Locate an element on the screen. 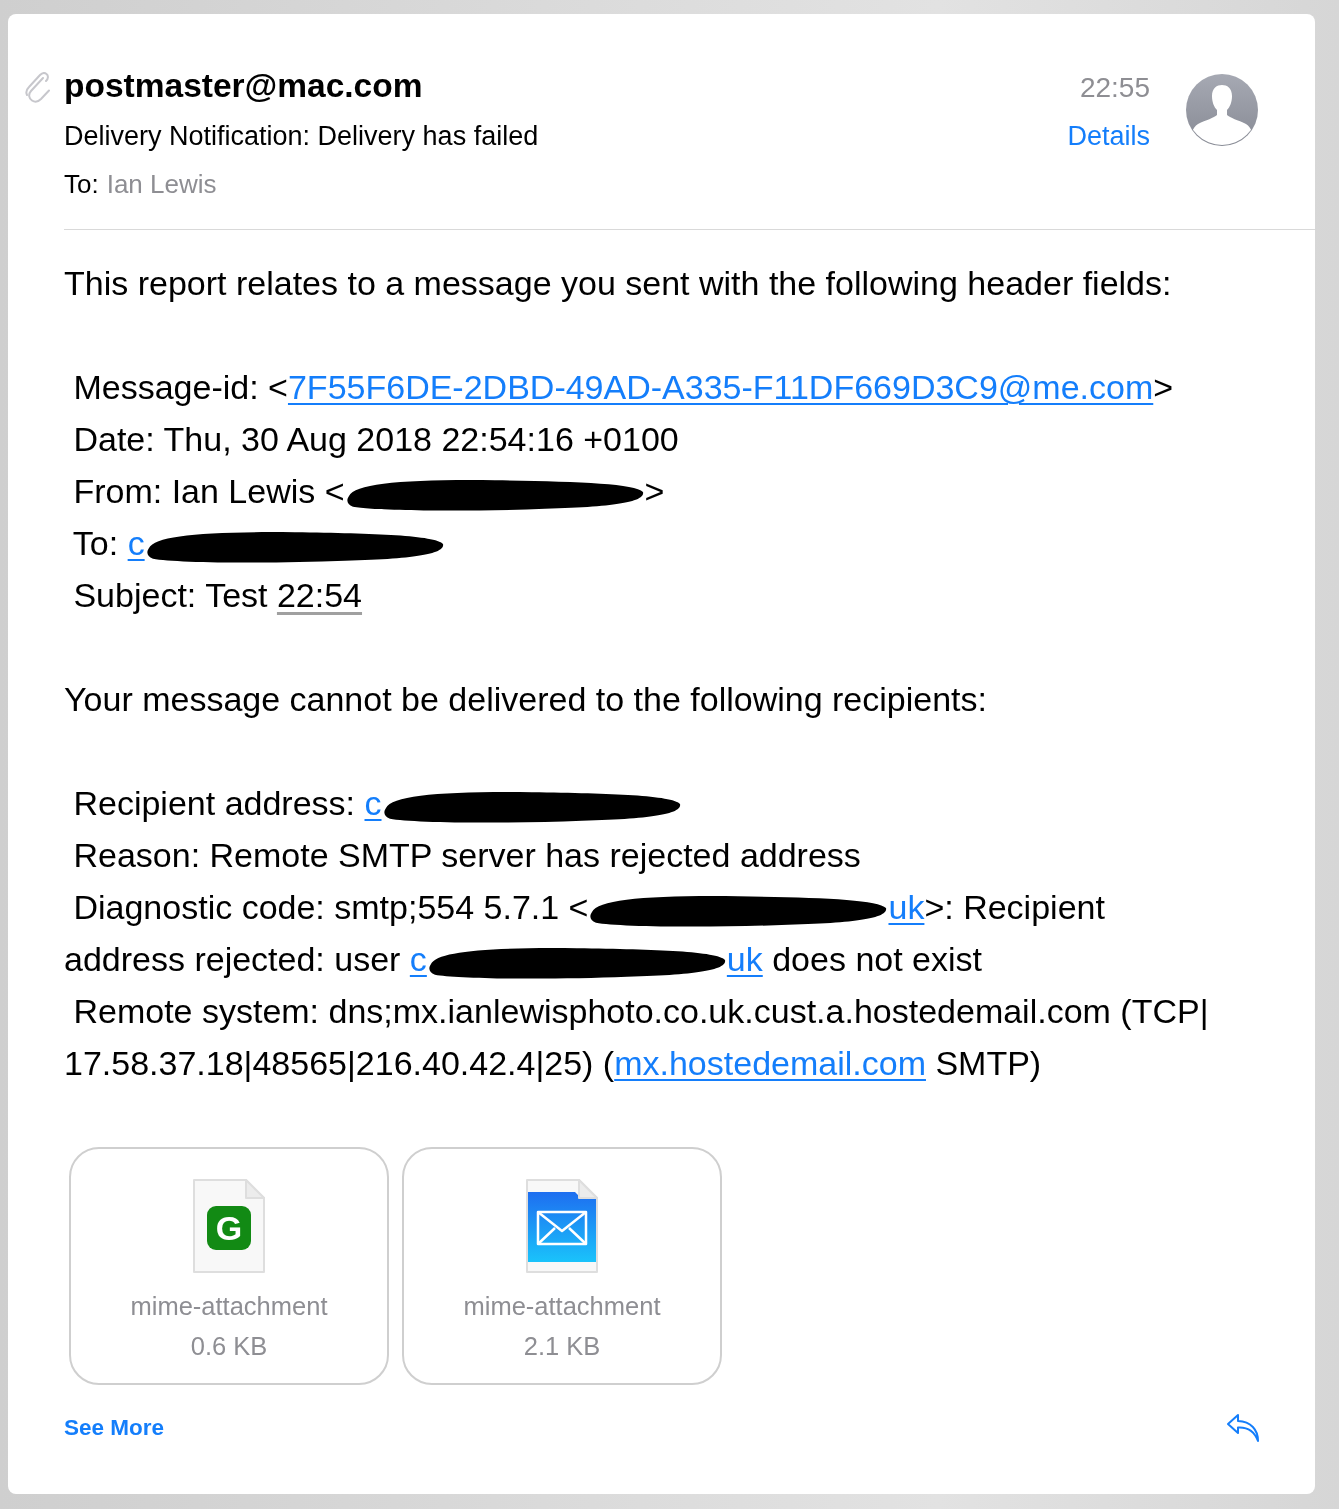 The height and width of the screenshot is (1509, 1339). body-text: Message-id: <7F55F6DE-2DBD-49AD-A335-F11DF669D3C9@me.com> is located at coordinates (623, 387).